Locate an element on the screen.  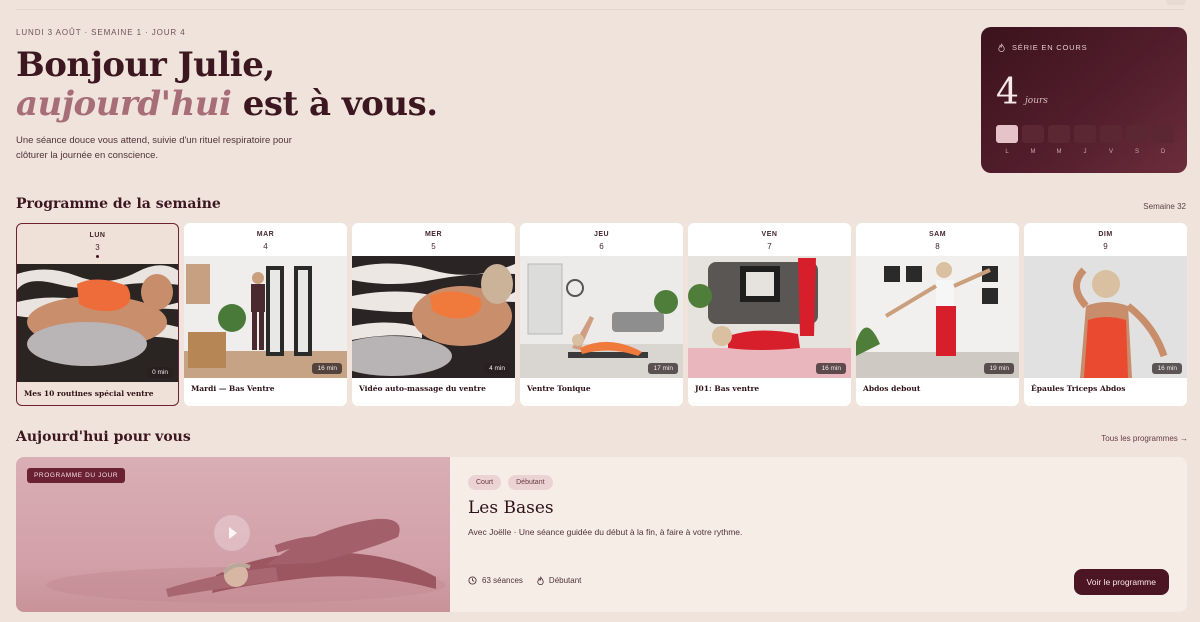
day-of-week: SAM is located at coordinates (937, 234).